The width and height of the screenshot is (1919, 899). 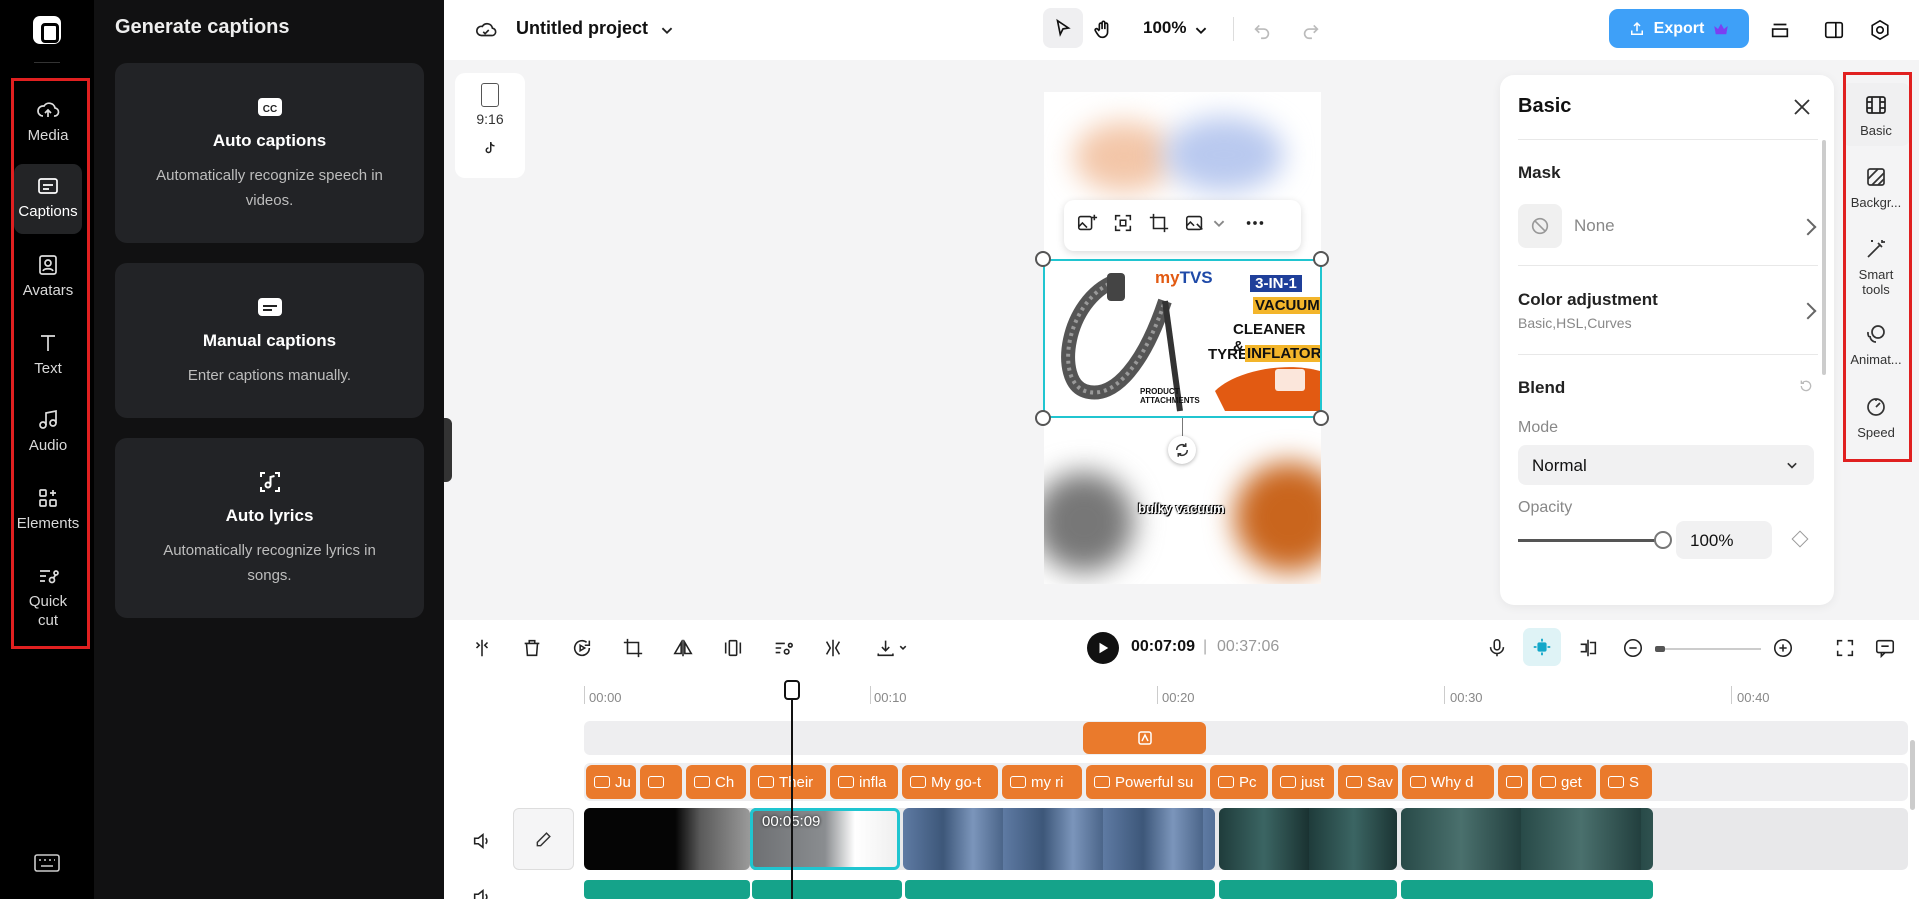 I want to click on quick-cut-timeline-button, so click(x=783, y=648).